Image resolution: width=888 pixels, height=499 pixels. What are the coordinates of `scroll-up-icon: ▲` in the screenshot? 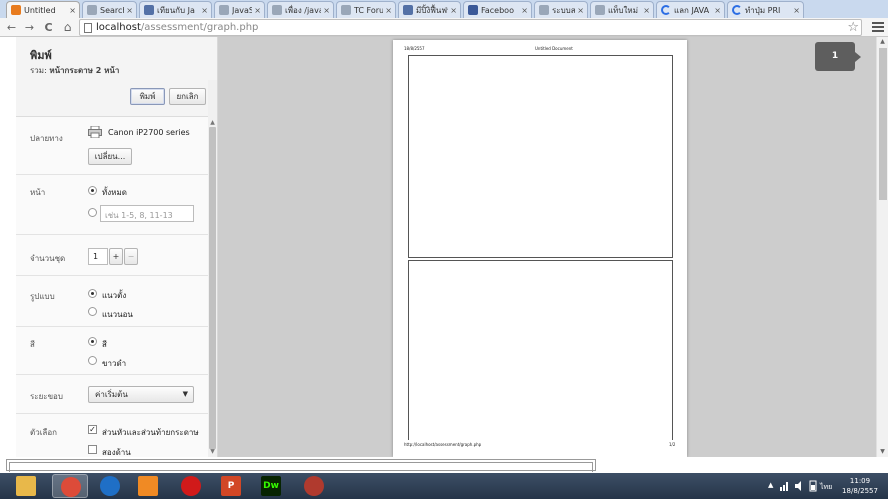 It's located at (882, 41).